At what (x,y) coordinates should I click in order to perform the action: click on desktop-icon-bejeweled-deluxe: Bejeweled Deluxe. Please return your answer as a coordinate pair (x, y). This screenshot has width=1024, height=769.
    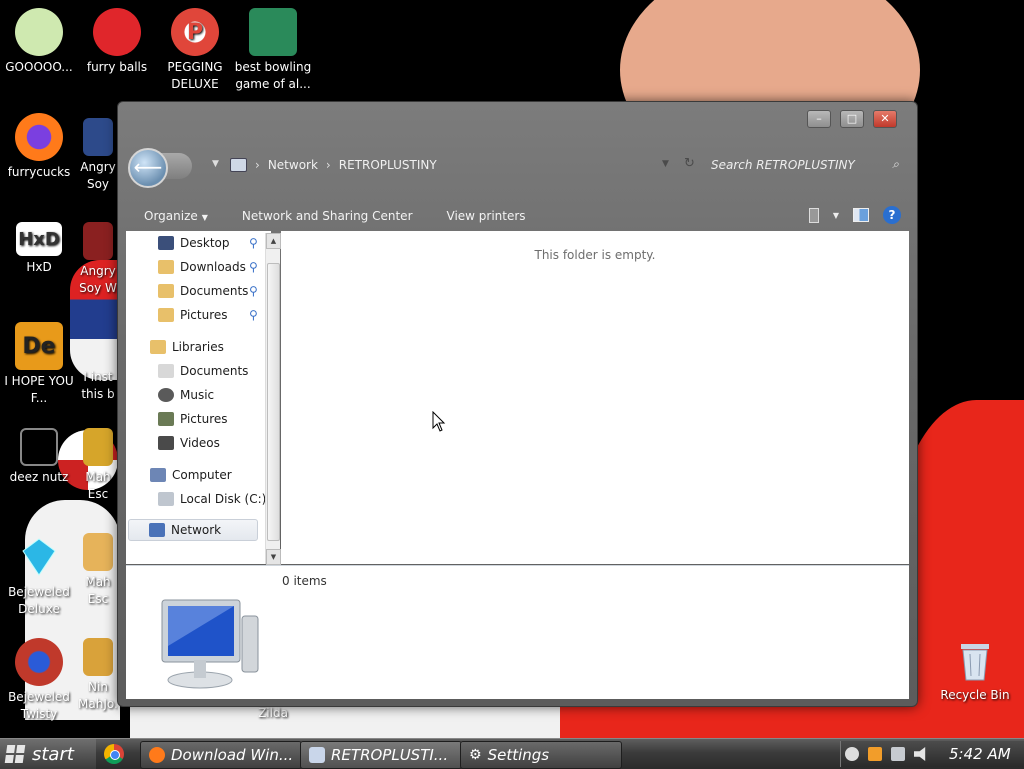
    Looking at the image, I should click on (39, 575).